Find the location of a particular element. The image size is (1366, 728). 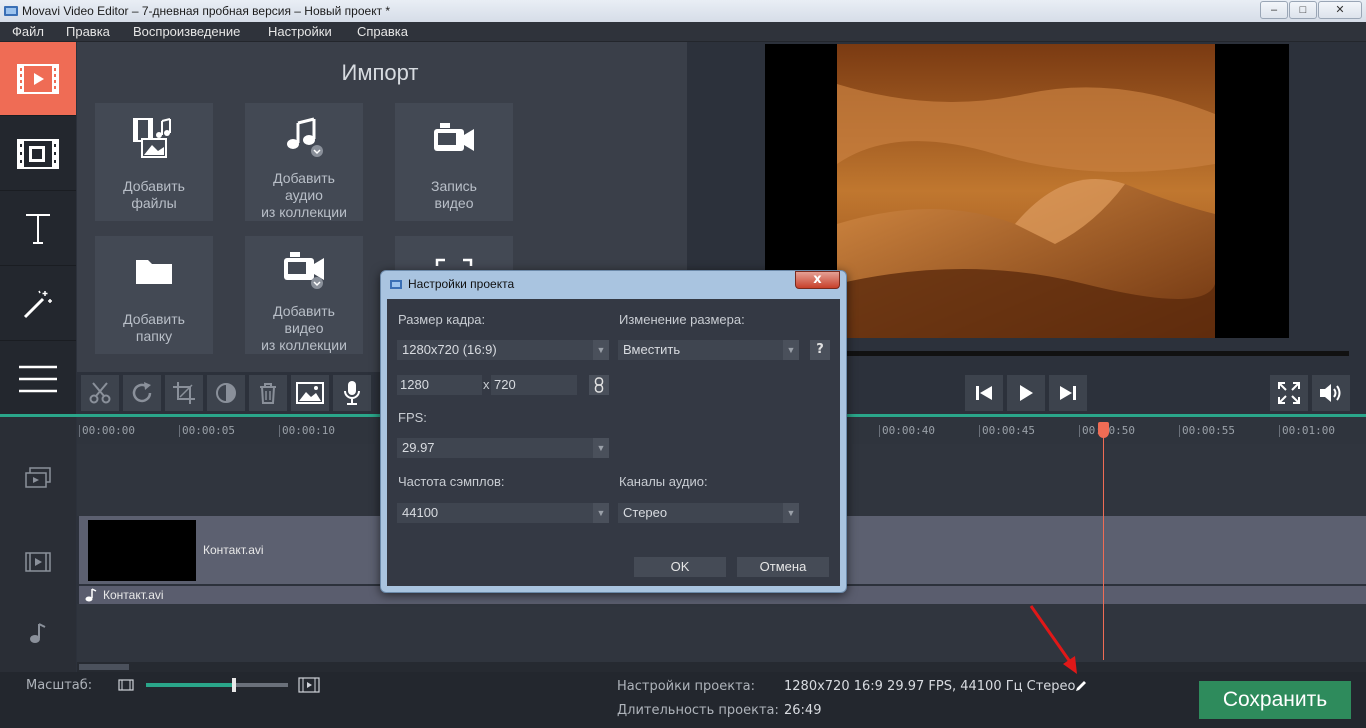

add-video-collection-tile: Добавить видео из коллекции is located at coordinates (304, 295).